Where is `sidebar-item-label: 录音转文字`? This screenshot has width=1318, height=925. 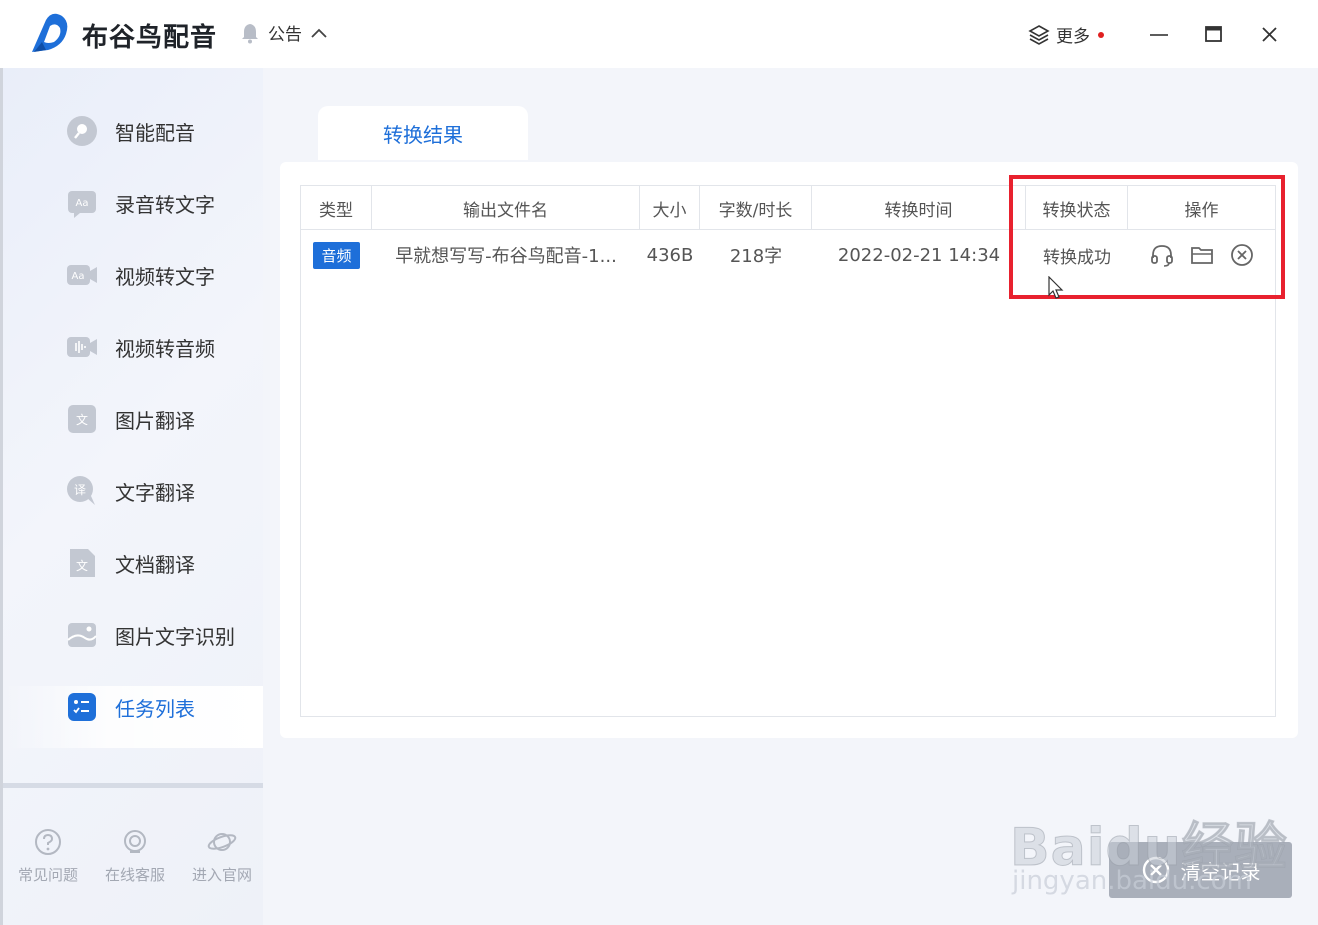
sidebar-item-label: 录音转文字 is located at coordinates (165, 204).